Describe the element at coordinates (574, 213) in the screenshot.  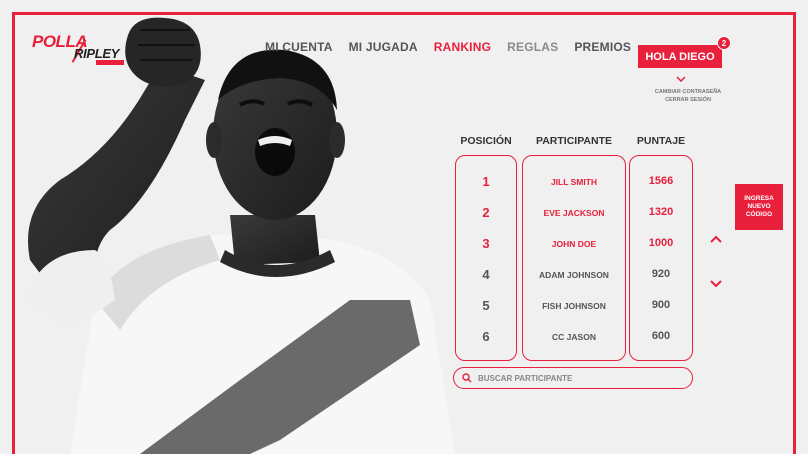
I see `participant-name: EVE JACKSON` at that location.